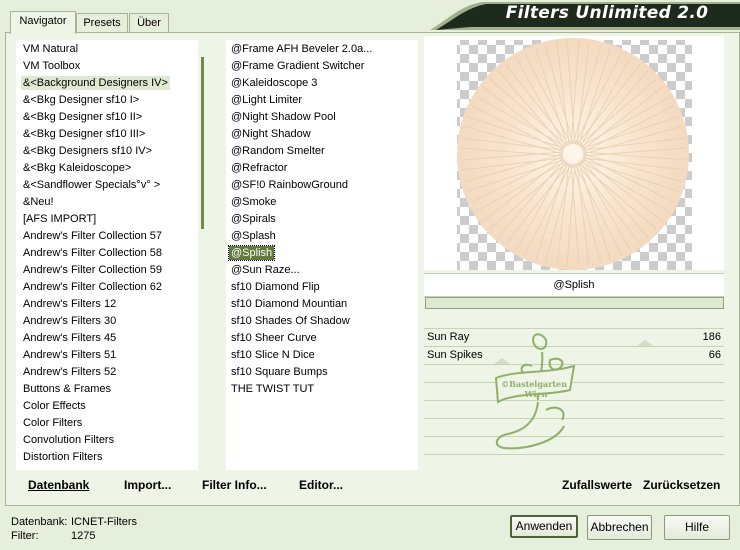  I want to click on filter-item: @Splish, so click(322, 253).